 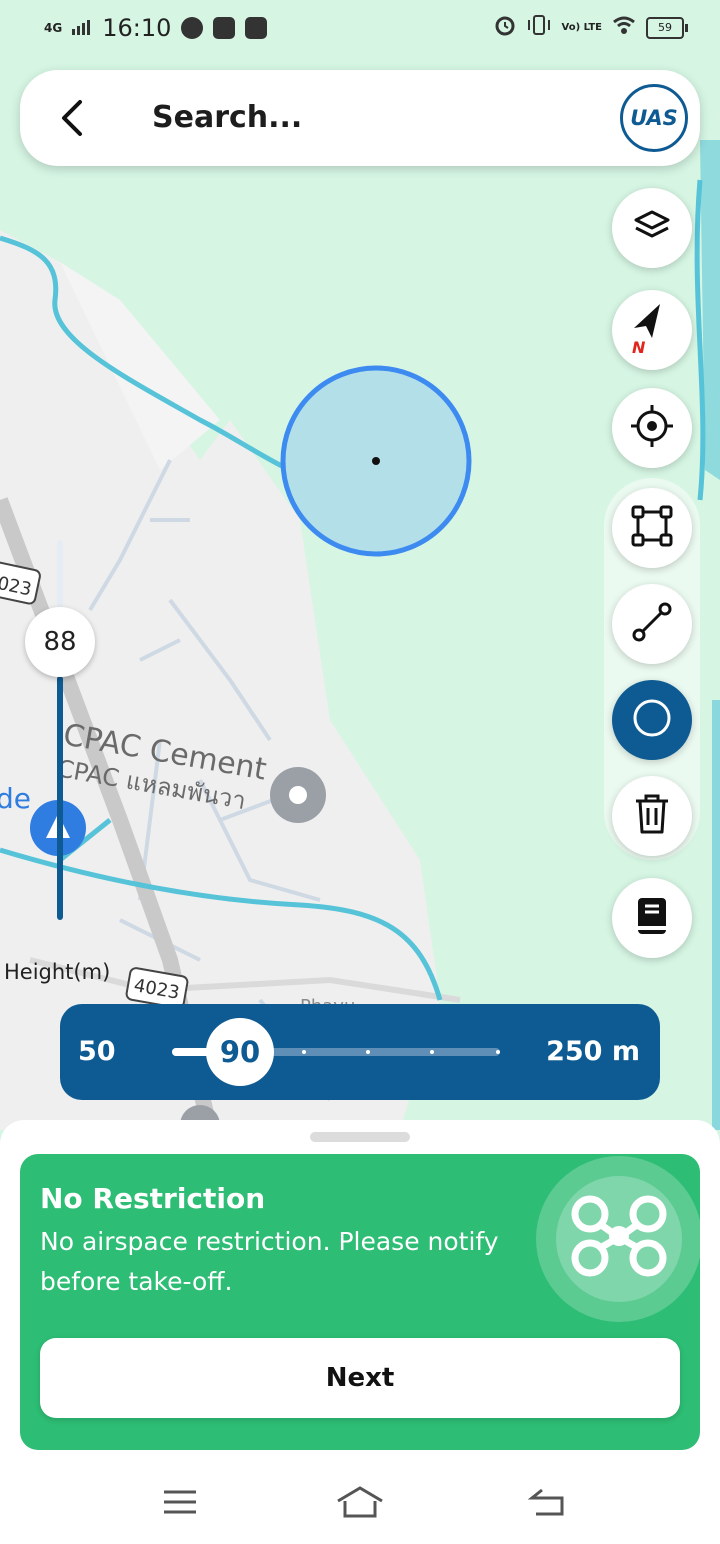 I want to click on draw-circle-button, so click(x=652, y=720).